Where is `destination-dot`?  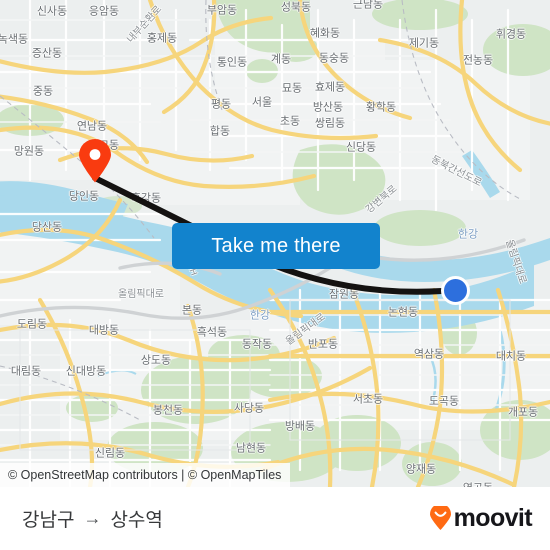
destination-dot is located at coordinates (455, 290).